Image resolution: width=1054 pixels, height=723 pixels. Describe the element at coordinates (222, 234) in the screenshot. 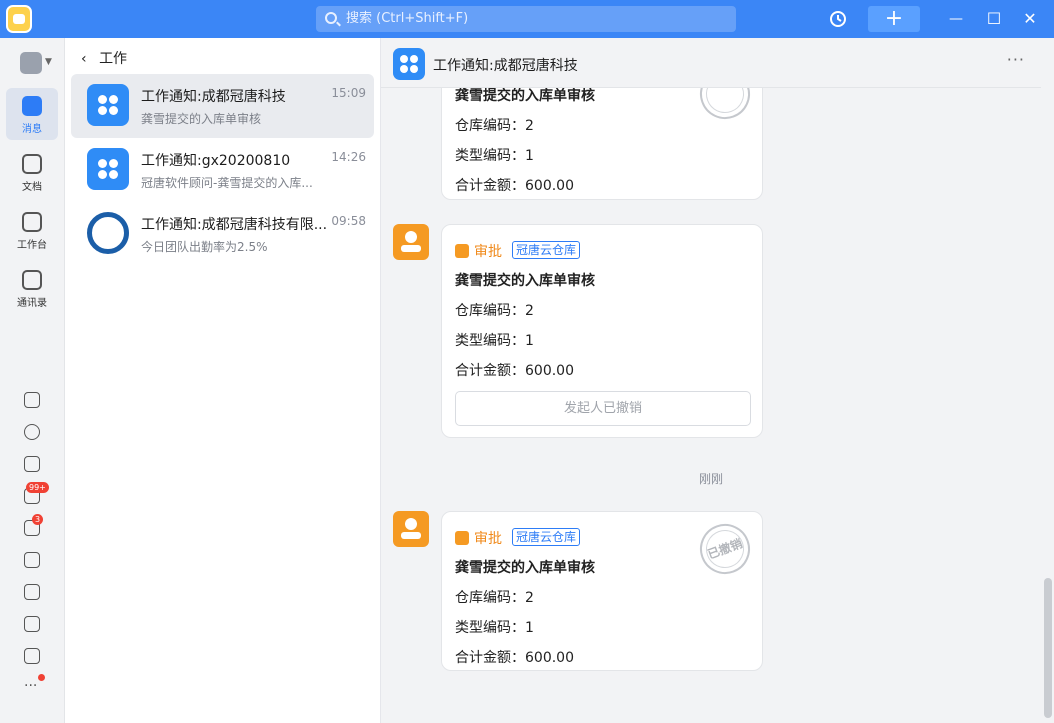

I see `conversation-item: 工作通知:成都冠唐科技有限... 09:58 今日团队出勤率为2.5%` at that location.